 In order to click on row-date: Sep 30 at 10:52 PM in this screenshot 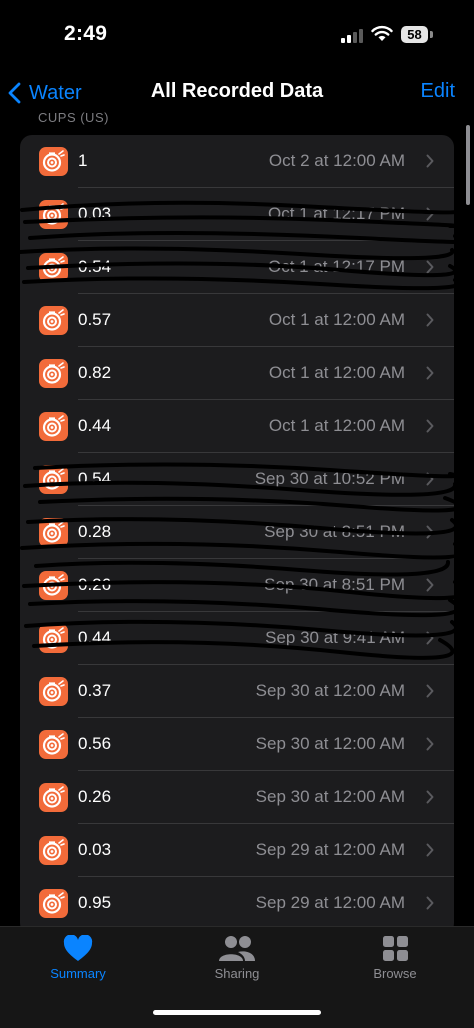, I will do `click(329, 478)`.